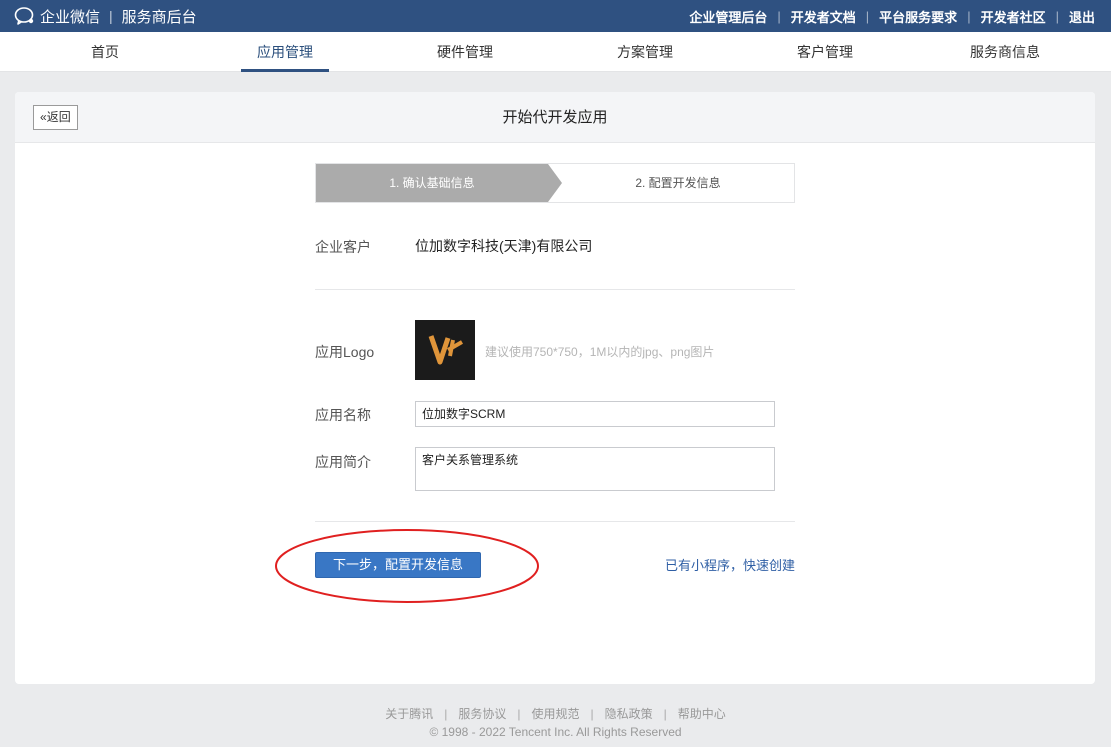 The width and height of the screenshot is (1111, 747). What do you see at coordinates (555, 183) in the screenshot?
I see `step-indicator: 1. 确认基础信息 2. 配置开发信息` at bounding box center [555, 183].